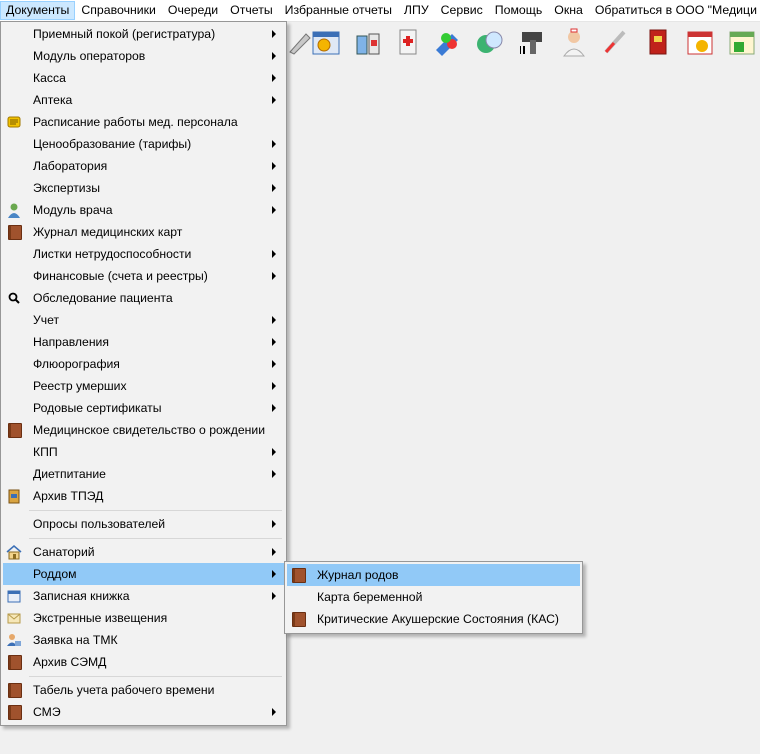  Describe the element at coordinates (66, 188) in the screenshot. I see `menu-item-label: Экспертизы` at that location.